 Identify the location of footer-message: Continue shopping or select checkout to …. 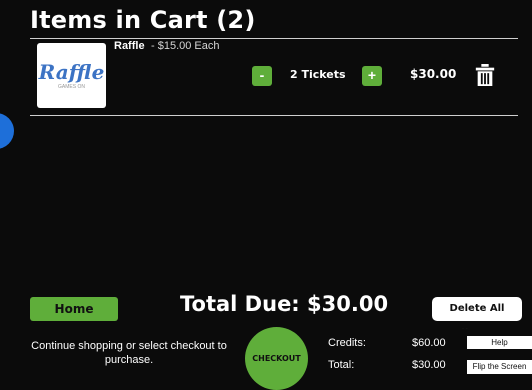
(129, 353).